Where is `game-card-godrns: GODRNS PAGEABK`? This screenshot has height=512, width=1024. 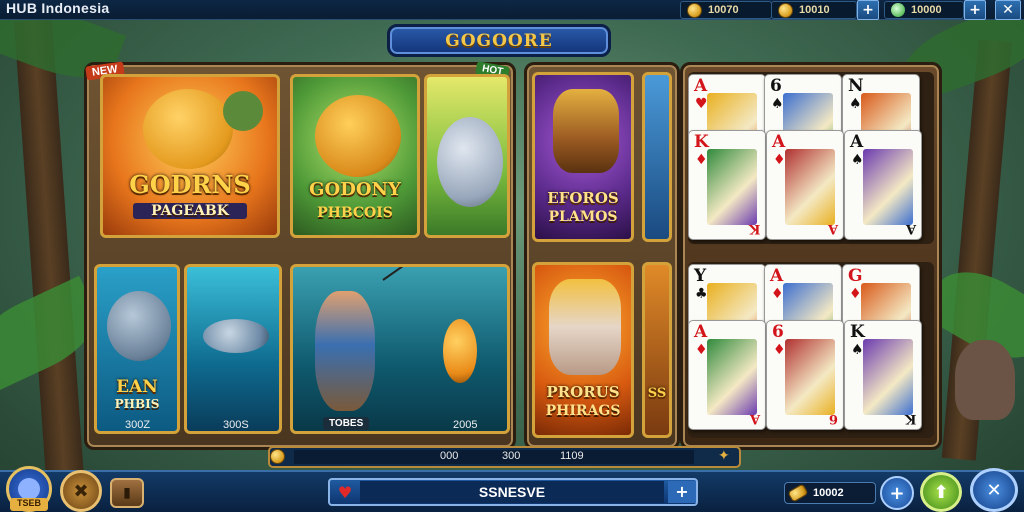
game-card-godrns: GODRNS PAGEABK is located at coordinates (190, 156).